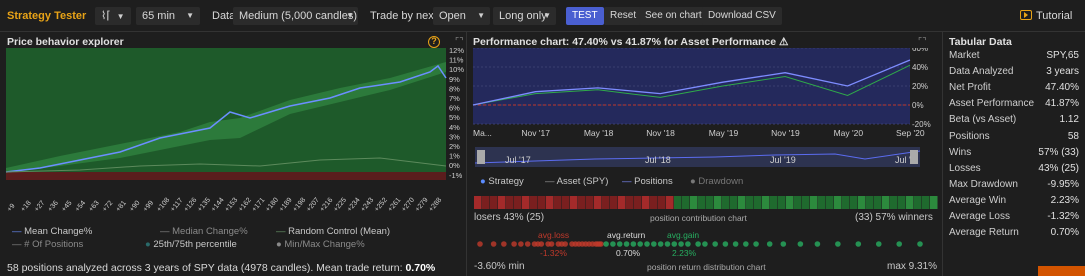 Image resolution: width=1085 pixels, height=276 pixels. What do you see at coordinates (11, 208) in the screenshot?
I see `x-tick-label: +9` at bounding box center [11, 208].